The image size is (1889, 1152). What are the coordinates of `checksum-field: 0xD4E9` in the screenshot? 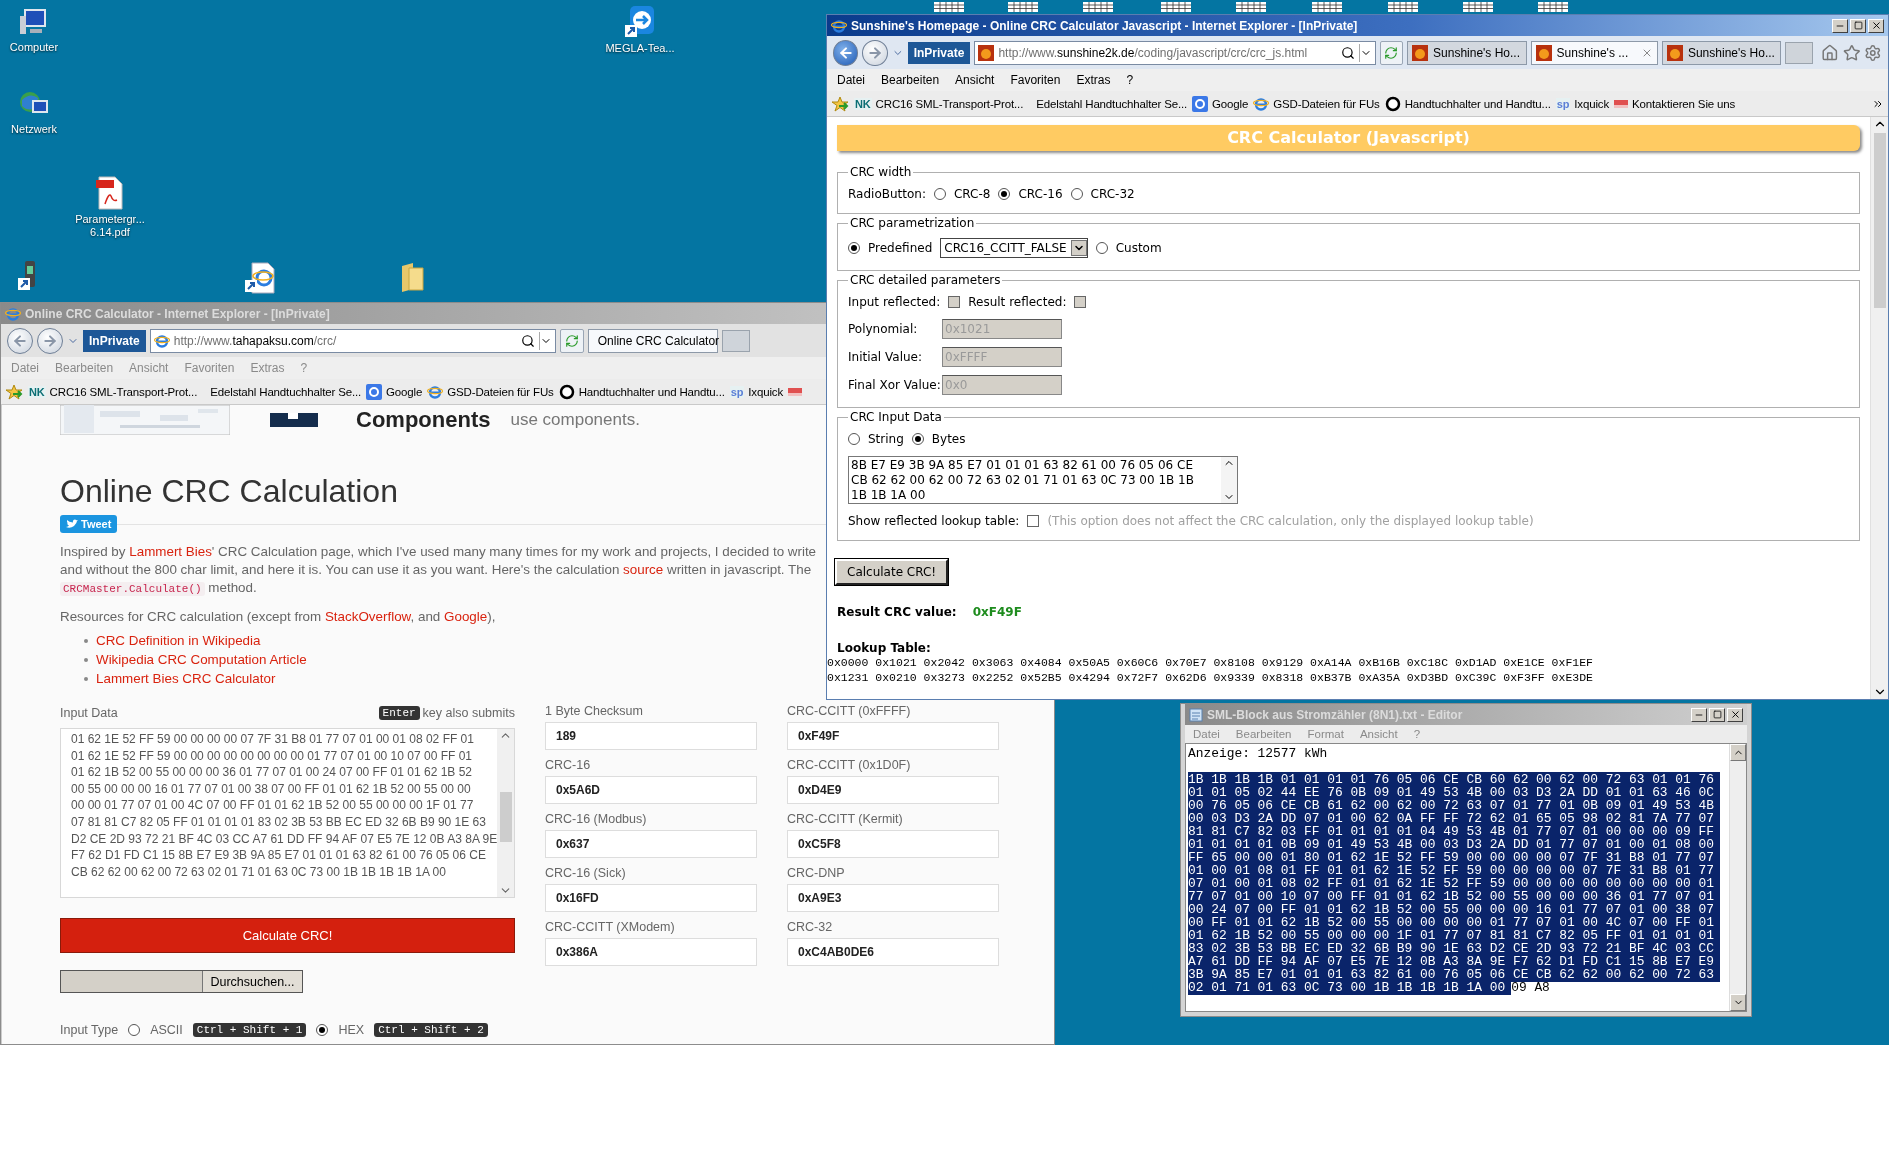 It's located at (893, 790).